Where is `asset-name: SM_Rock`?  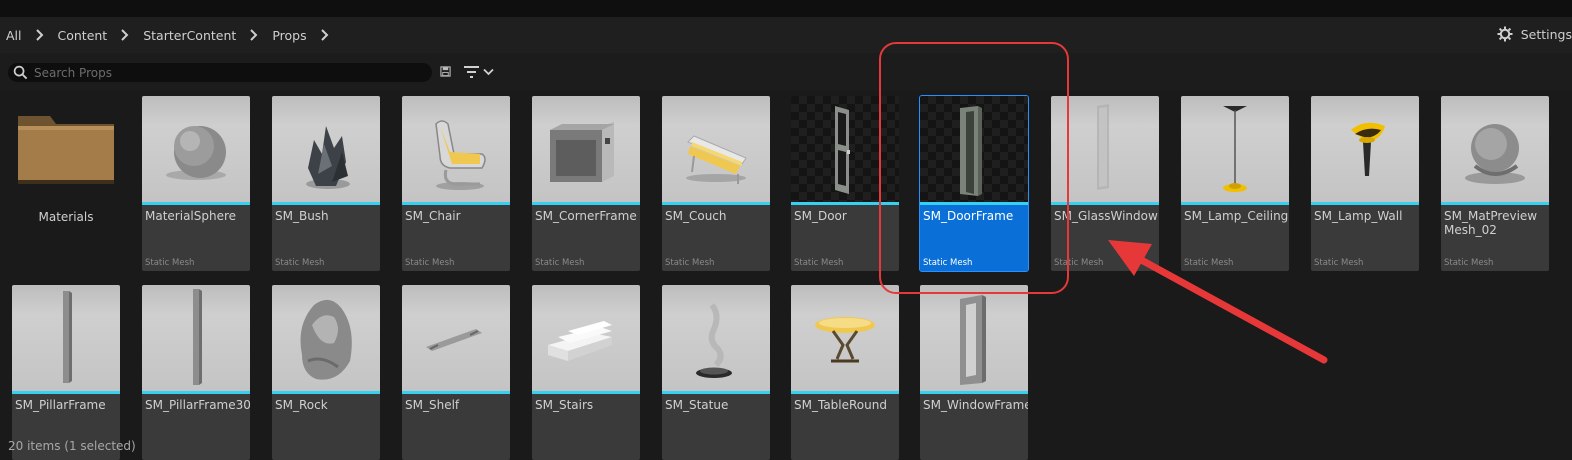 asset-name: SM_Rock is located at coordinates (301, 405).